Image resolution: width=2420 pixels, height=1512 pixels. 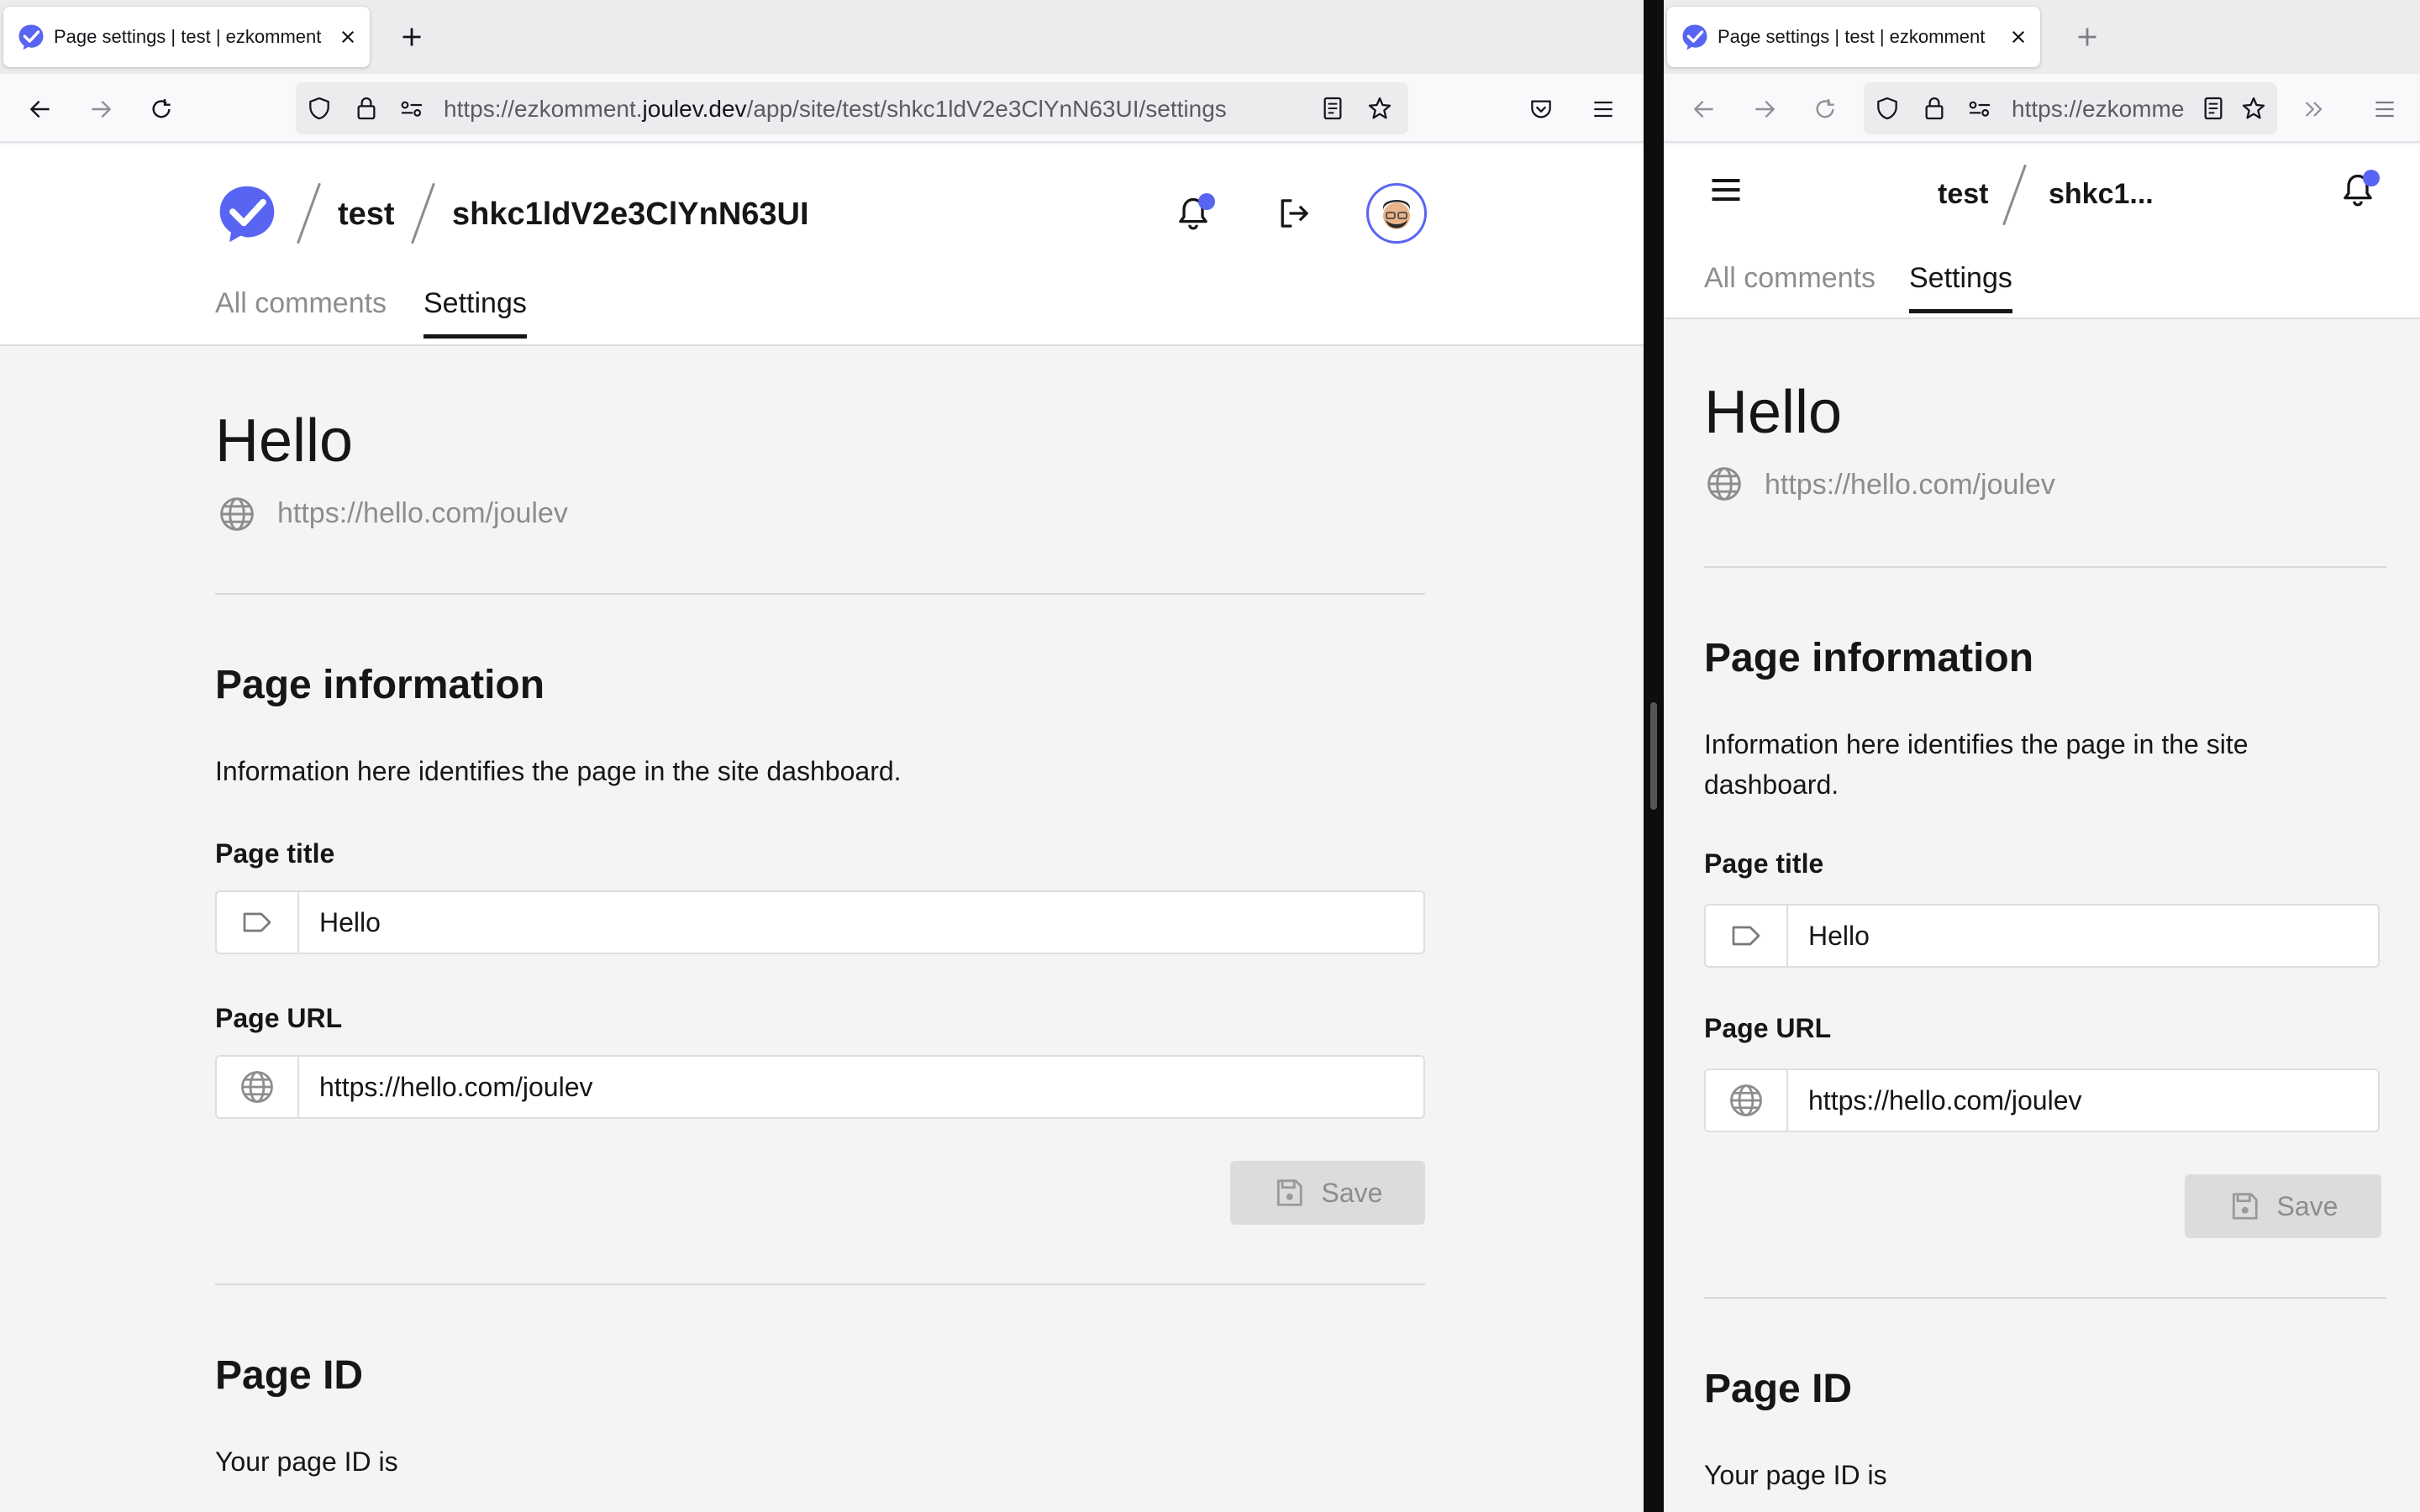 I want to click on page-title: Hello, so click(x=1773, y=412).